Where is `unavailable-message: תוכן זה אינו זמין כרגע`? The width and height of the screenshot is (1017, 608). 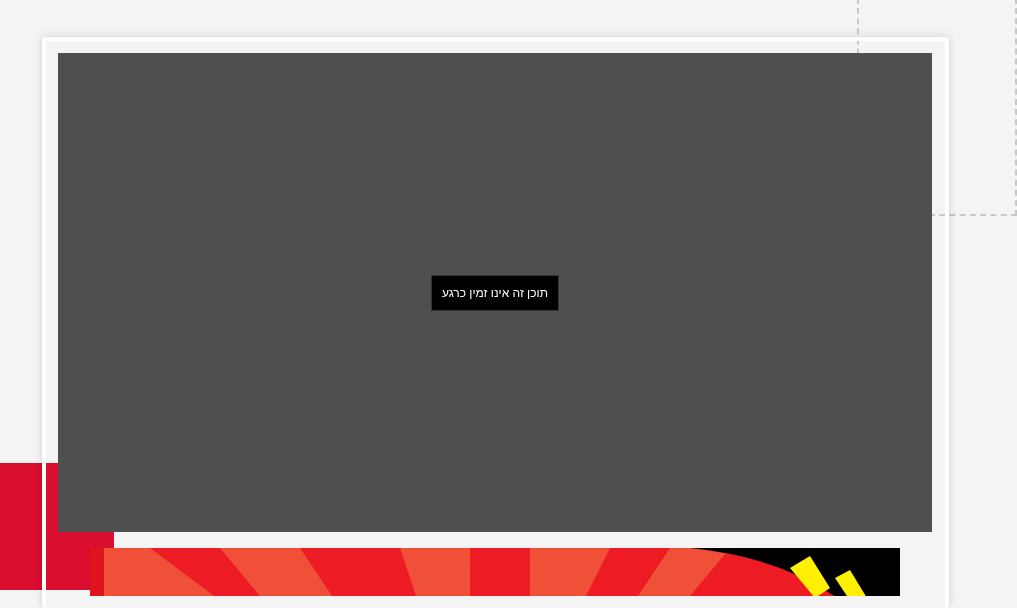 unavailable-message: תוכן זה אינו זמין כרגע is located at coordinates (495, 292).